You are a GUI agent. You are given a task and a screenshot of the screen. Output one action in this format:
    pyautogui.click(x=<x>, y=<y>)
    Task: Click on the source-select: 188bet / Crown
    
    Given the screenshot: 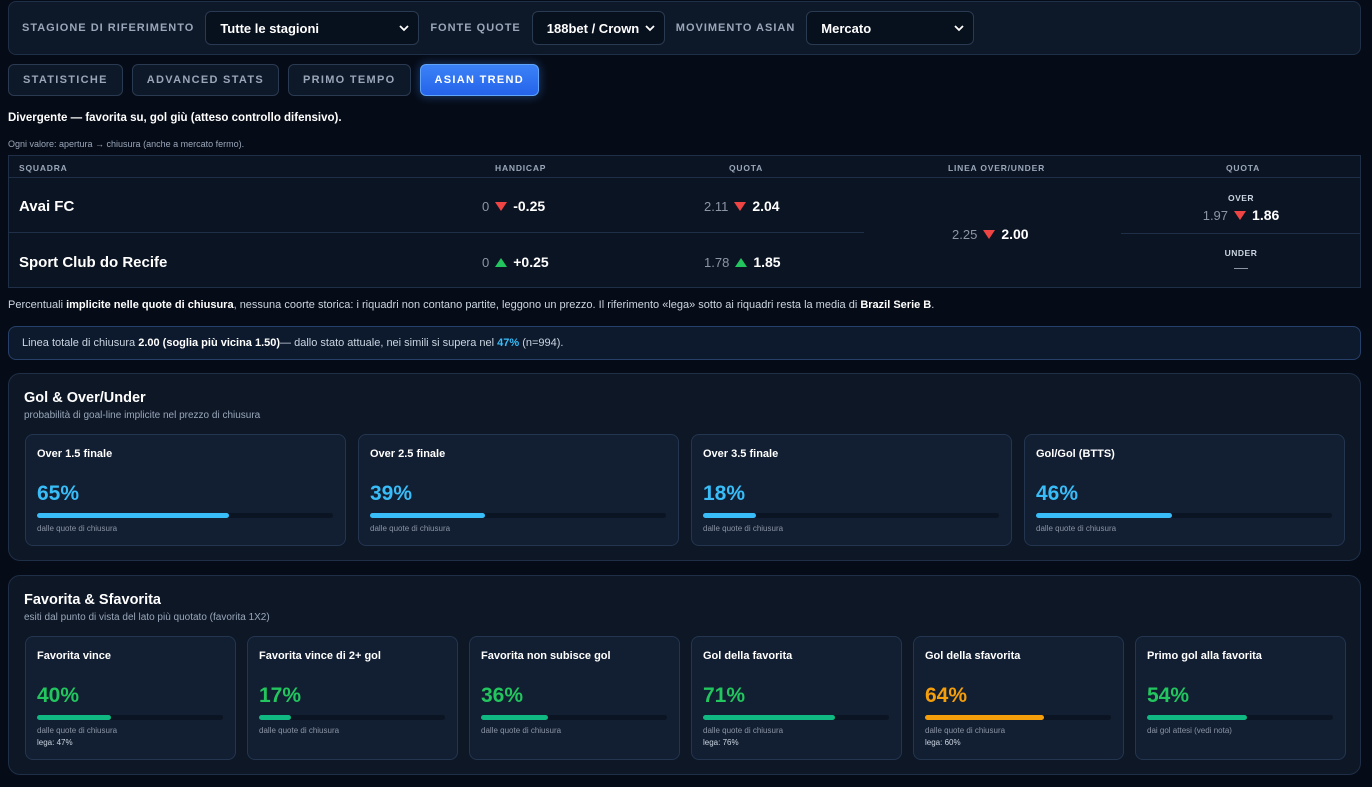 What is the action you would take?
    pyautogui.click(x=598, y=28)
    